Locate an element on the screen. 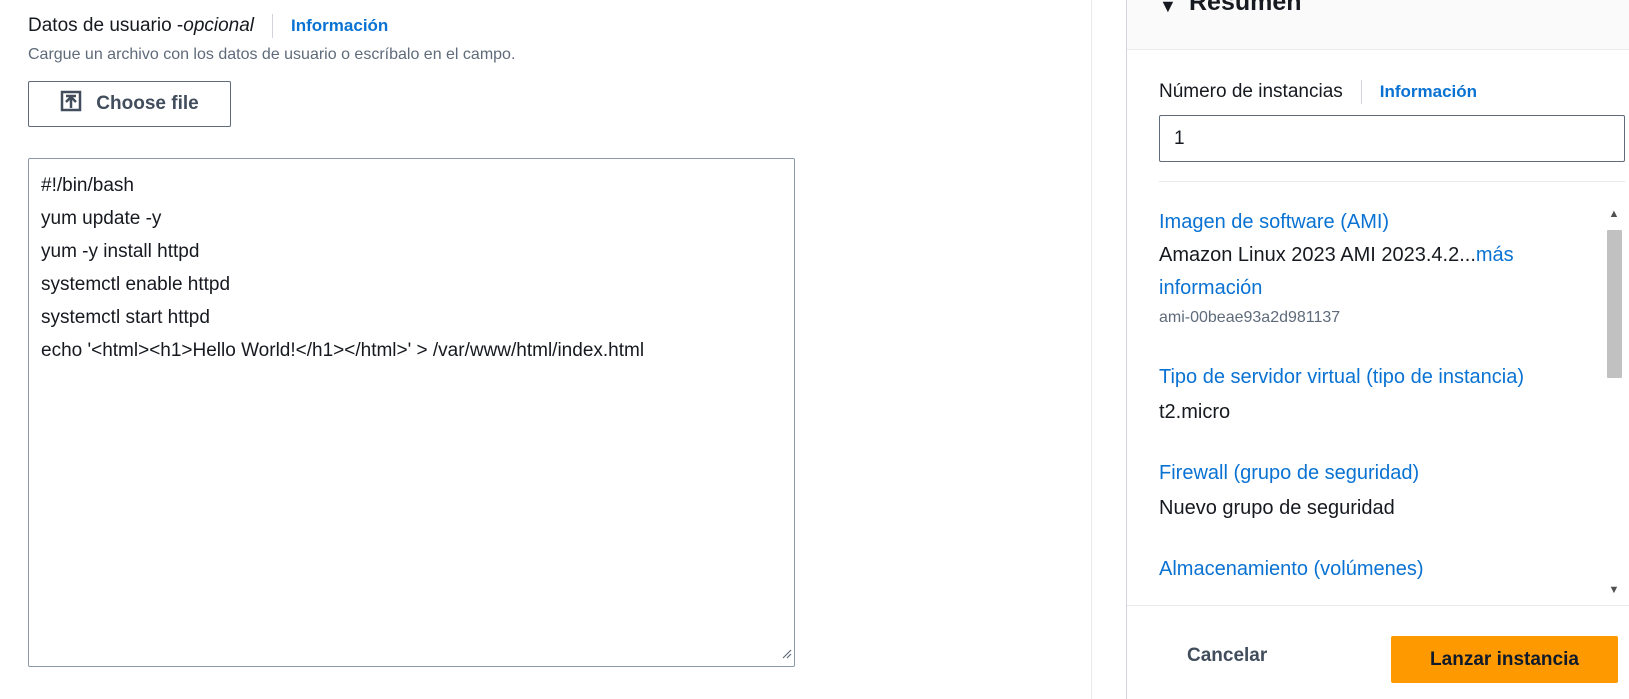  instance-count-label: Número de instancias is located at coordinates (1251, 91).